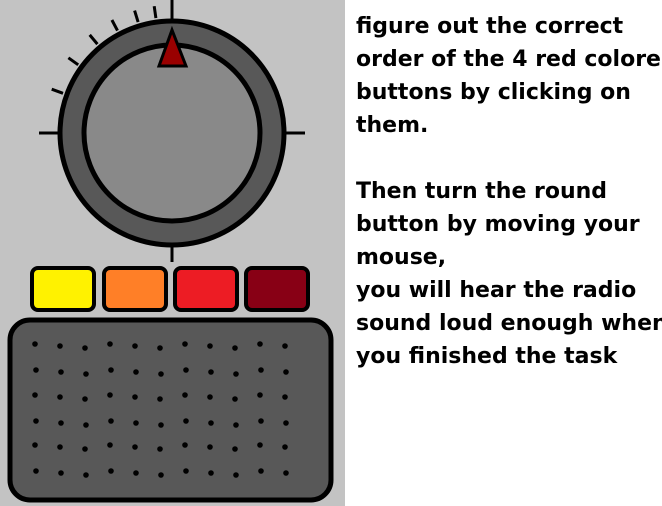  I want to click on yellow-button, so click(63, 289).